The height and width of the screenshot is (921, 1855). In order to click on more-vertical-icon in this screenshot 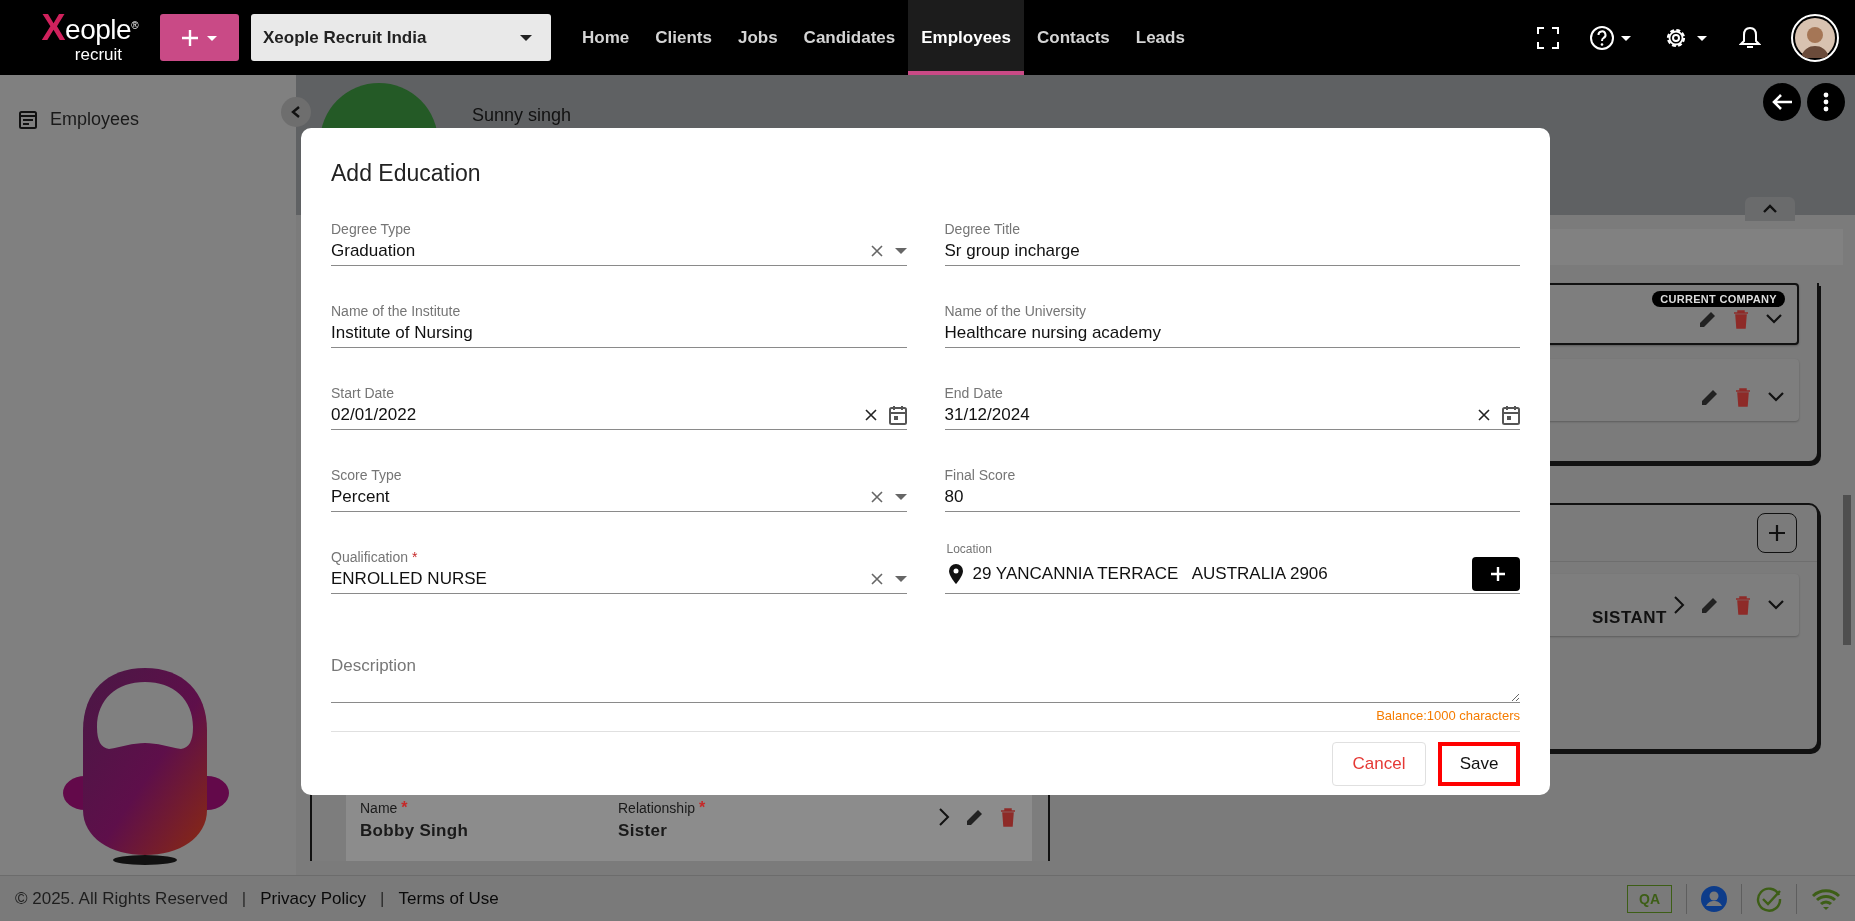, I will do `click(1826, 102)`.